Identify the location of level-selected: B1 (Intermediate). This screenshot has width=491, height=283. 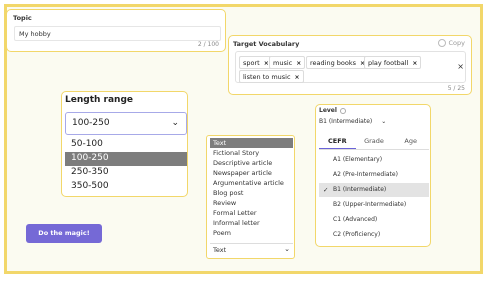
(346, 121).